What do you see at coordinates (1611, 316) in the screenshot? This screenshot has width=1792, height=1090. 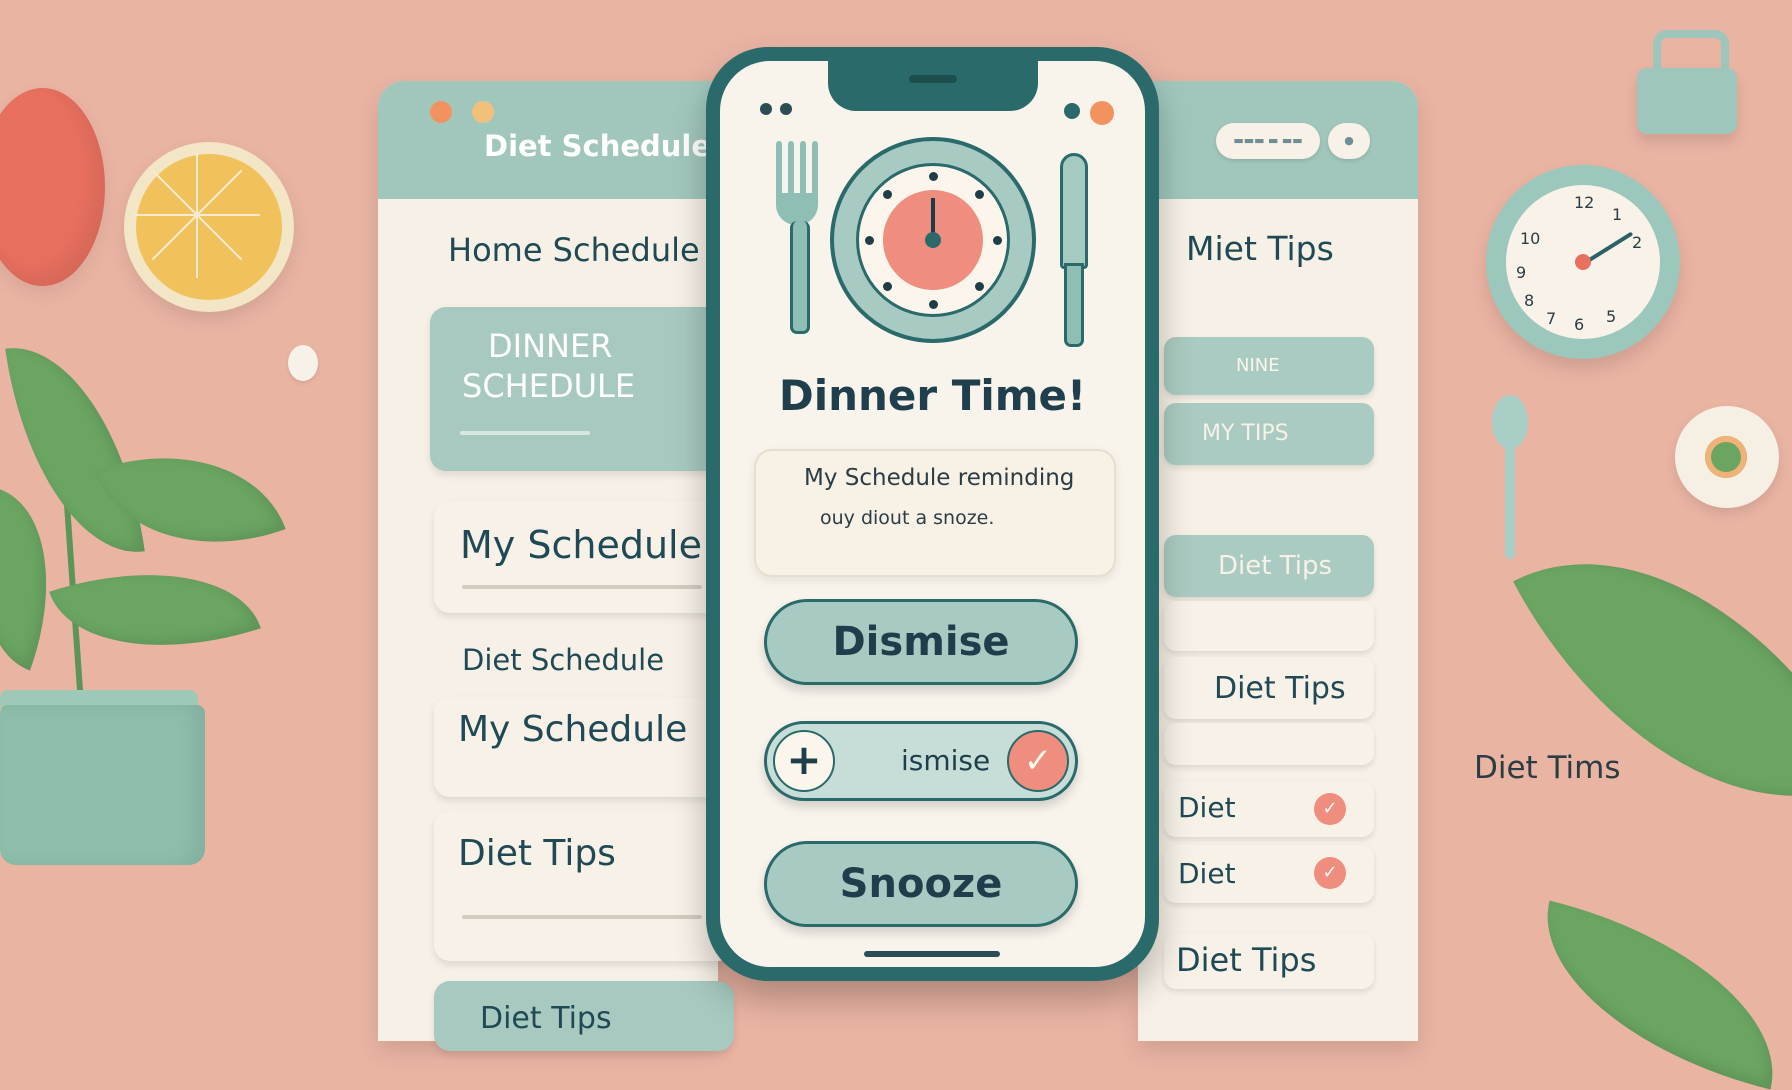 I see `clock-number: 5` at bounding box center [1611, 316].